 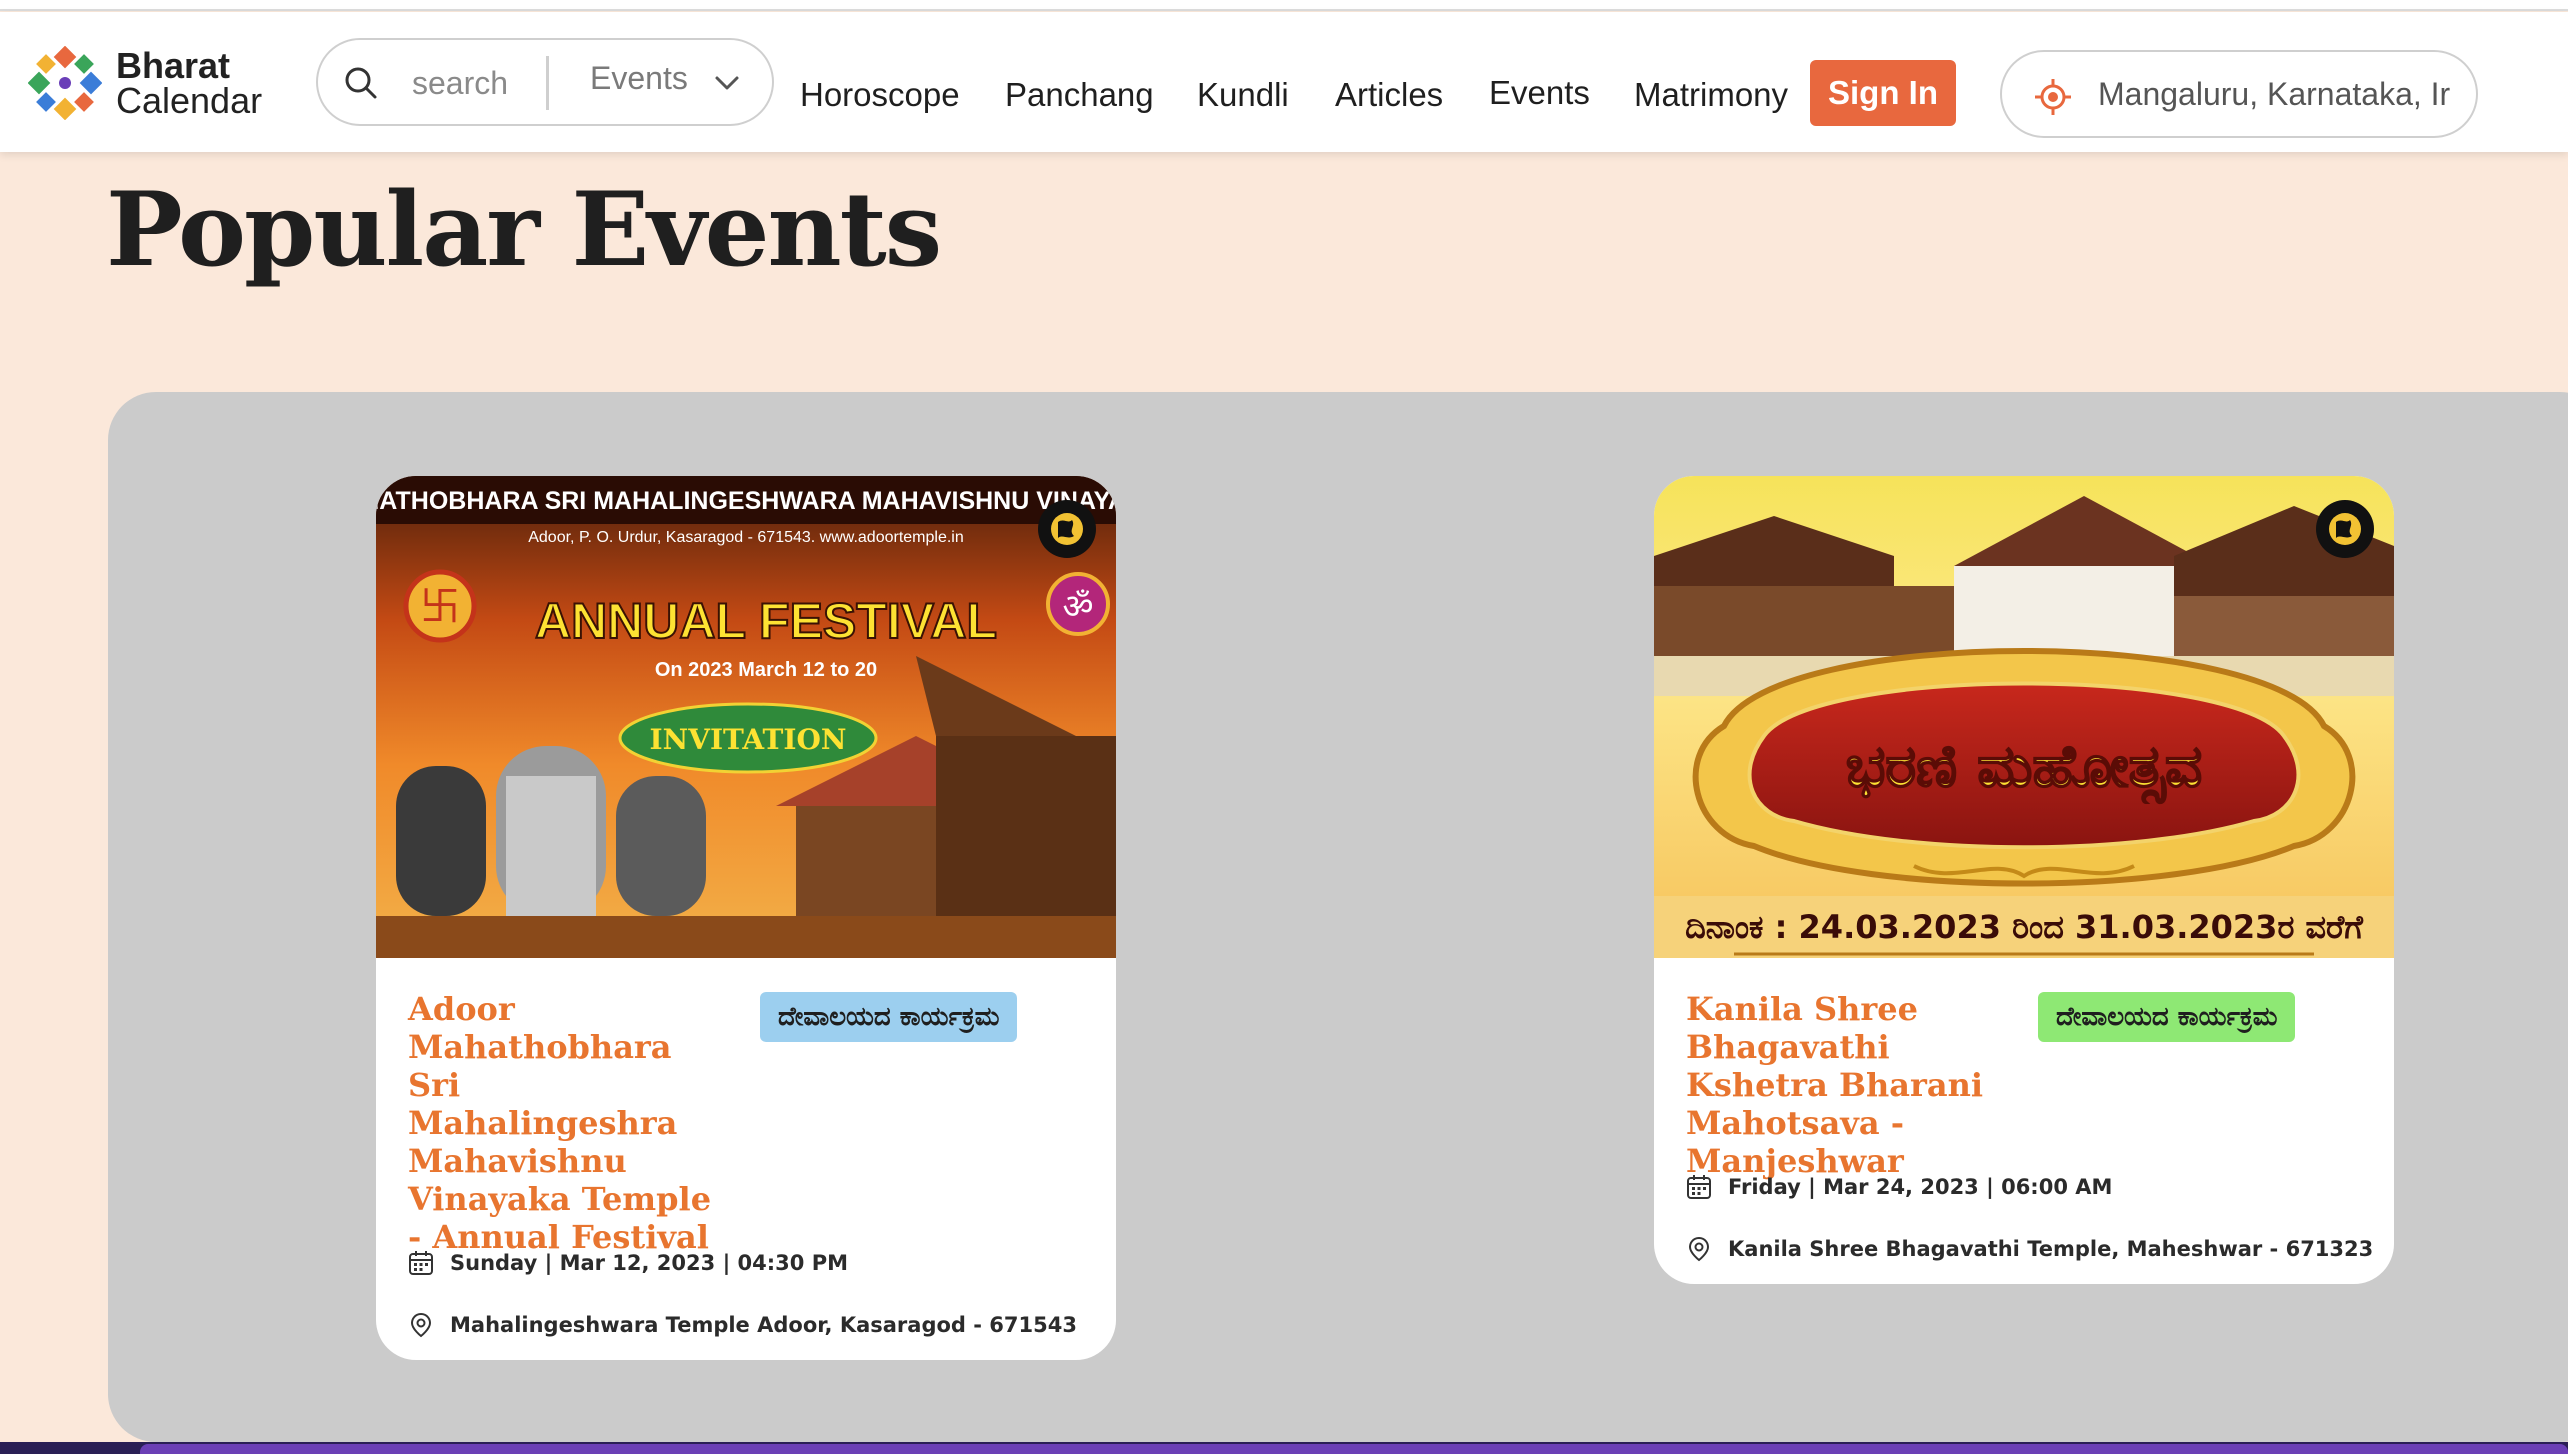 I want to click on search-input, so click(x=477, y=83).